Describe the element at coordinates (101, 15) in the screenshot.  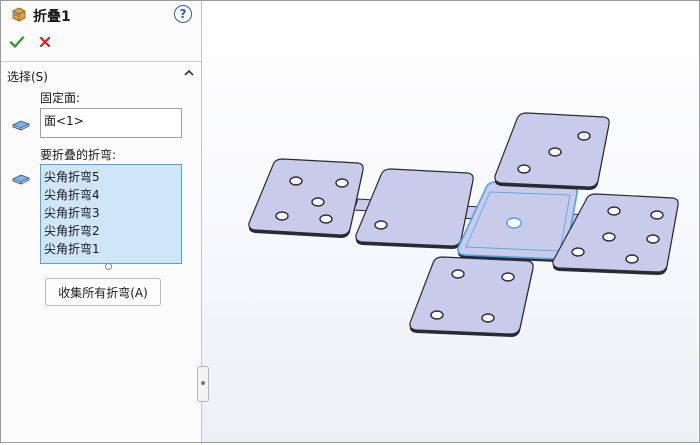
I see `panel-header: 折叠1 ?` at that location.